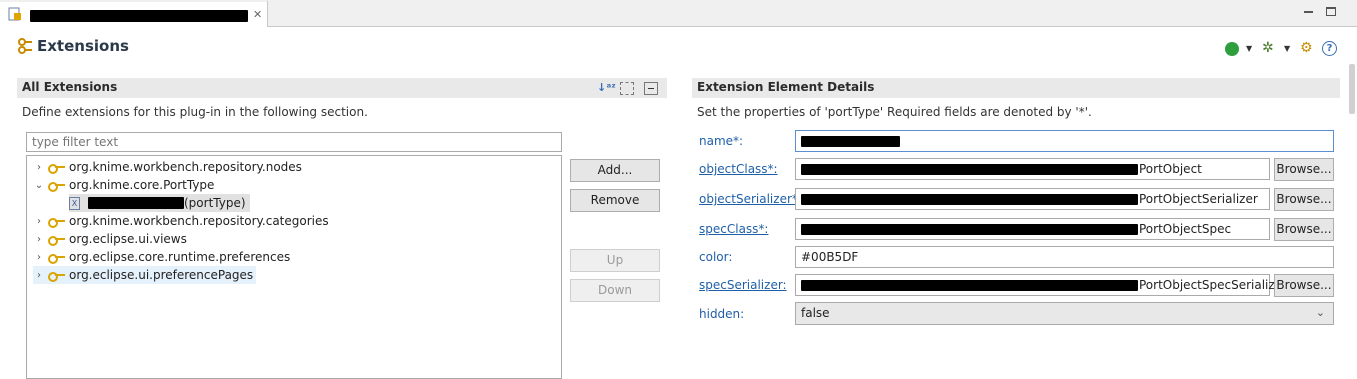  I want to click on name-label: name*:, so click(721, 141).